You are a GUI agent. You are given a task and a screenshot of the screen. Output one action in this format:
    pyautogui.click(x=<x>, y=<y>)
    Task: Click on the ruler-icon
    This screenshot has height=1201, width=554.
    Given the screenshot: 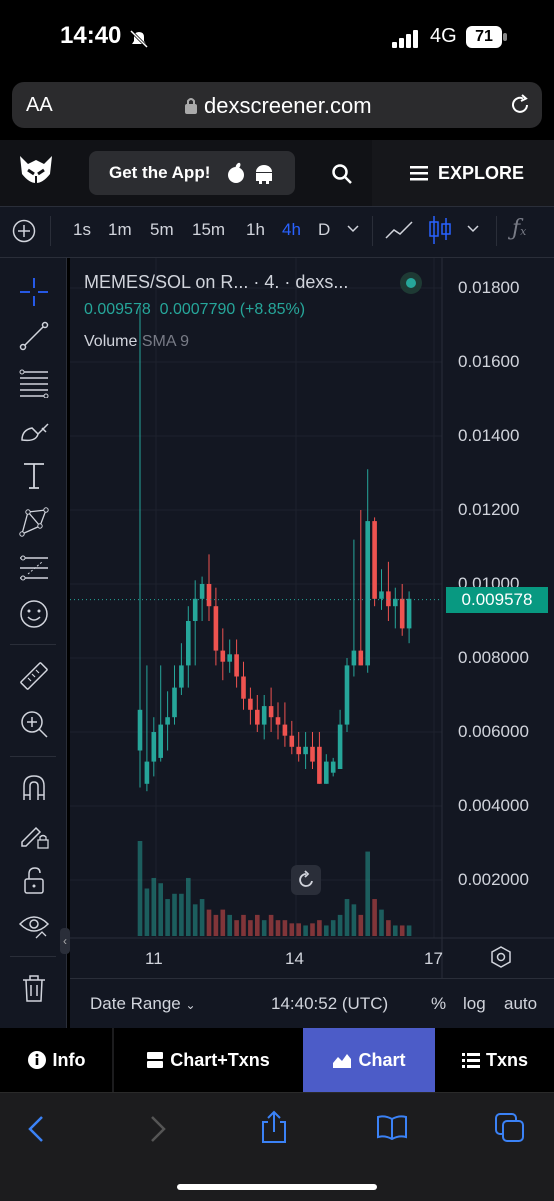 What is the action you would take?
    pyautogui.click(x=34, y=676)
    